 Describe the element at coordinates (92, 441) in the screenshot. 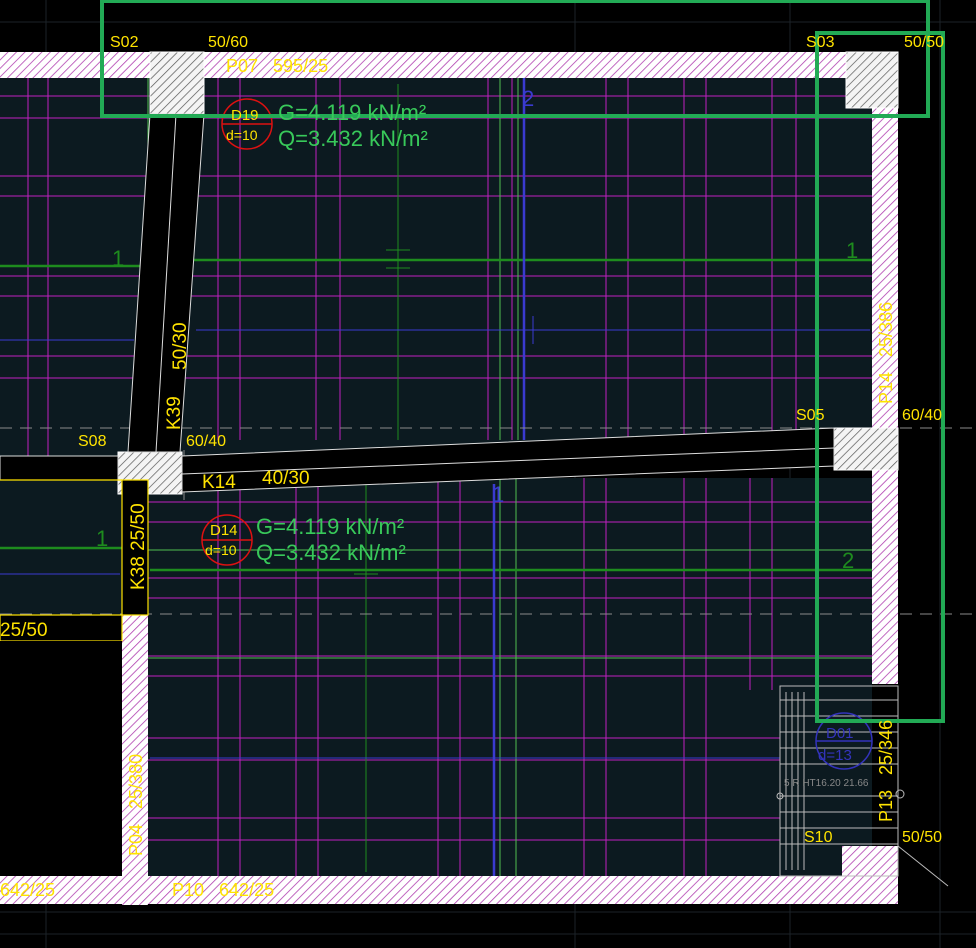

I see `column-s08-name: S08` at that location.